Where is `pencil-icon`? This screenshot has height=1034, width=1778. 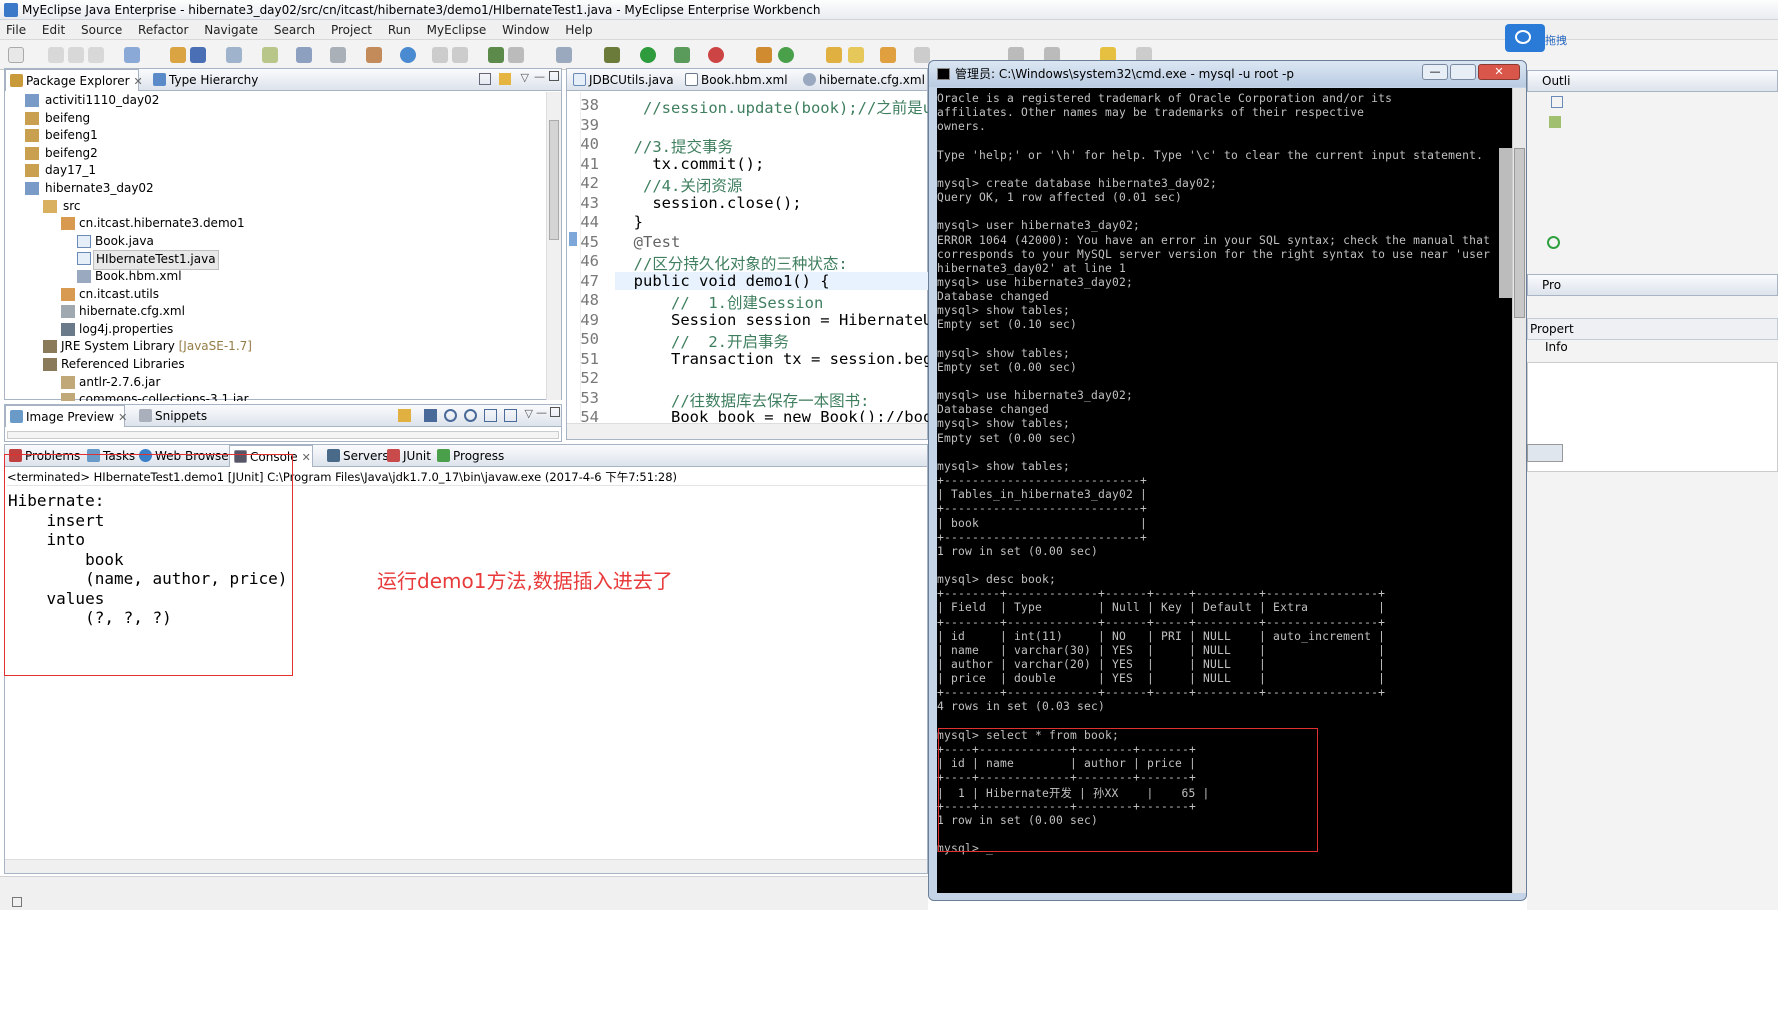
pencil-icon is located at coordinates (856, 55).